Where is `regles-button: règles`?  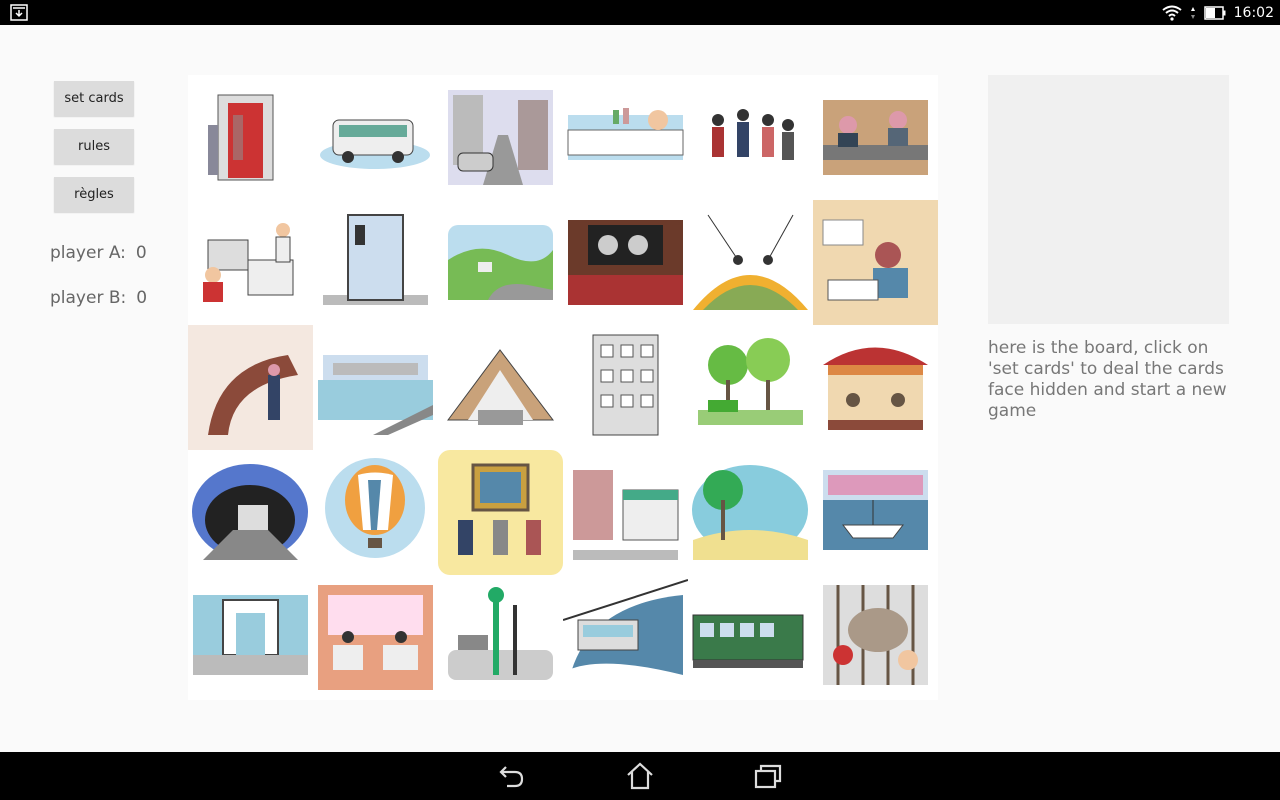
regles-button: règles is located at coordinates (94, 194).